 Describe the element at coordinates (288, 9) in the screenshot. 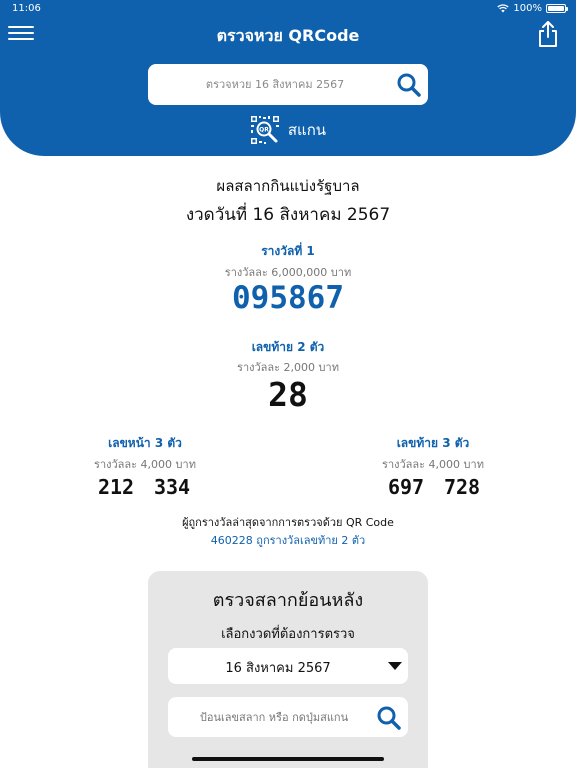

I see `status-bar: 11:06 100%` at that location.